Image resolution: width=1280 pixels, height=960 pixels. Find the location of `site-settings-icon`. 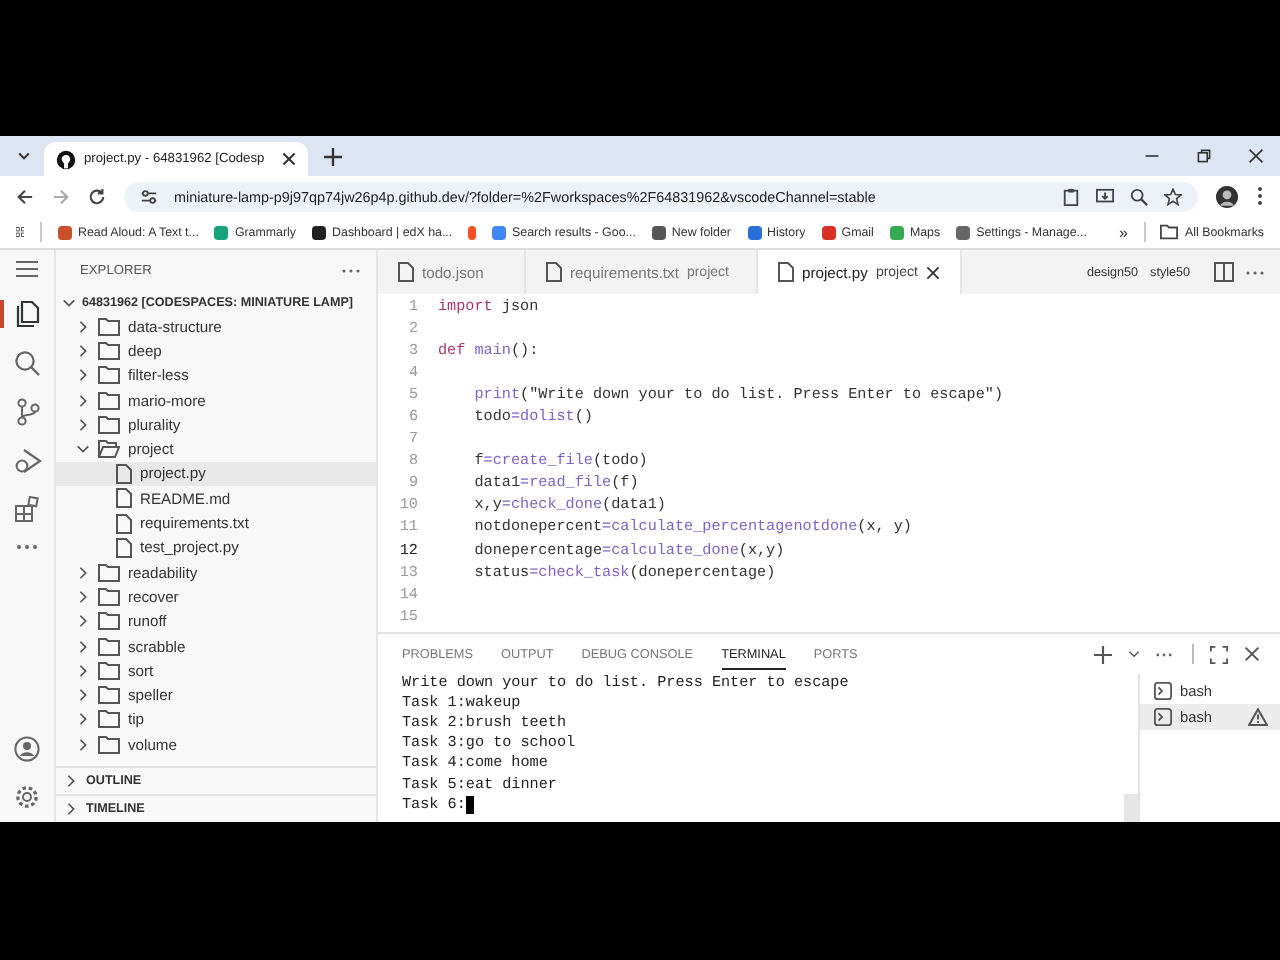

site-settings-icon is located at coordinates (149, 196).